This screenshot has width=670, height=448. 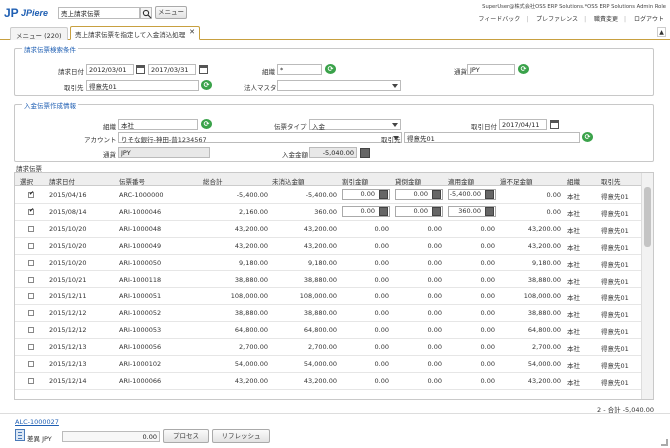 I want to click on menu-button: メニュー, so click(x=171, y=12).